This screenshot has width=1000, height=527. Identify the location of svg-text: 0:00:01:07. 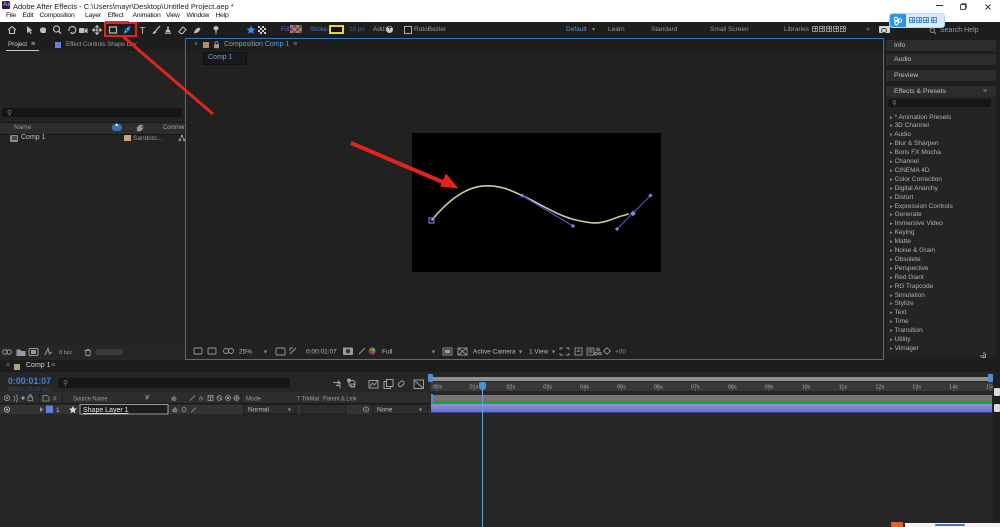
(321, 352).